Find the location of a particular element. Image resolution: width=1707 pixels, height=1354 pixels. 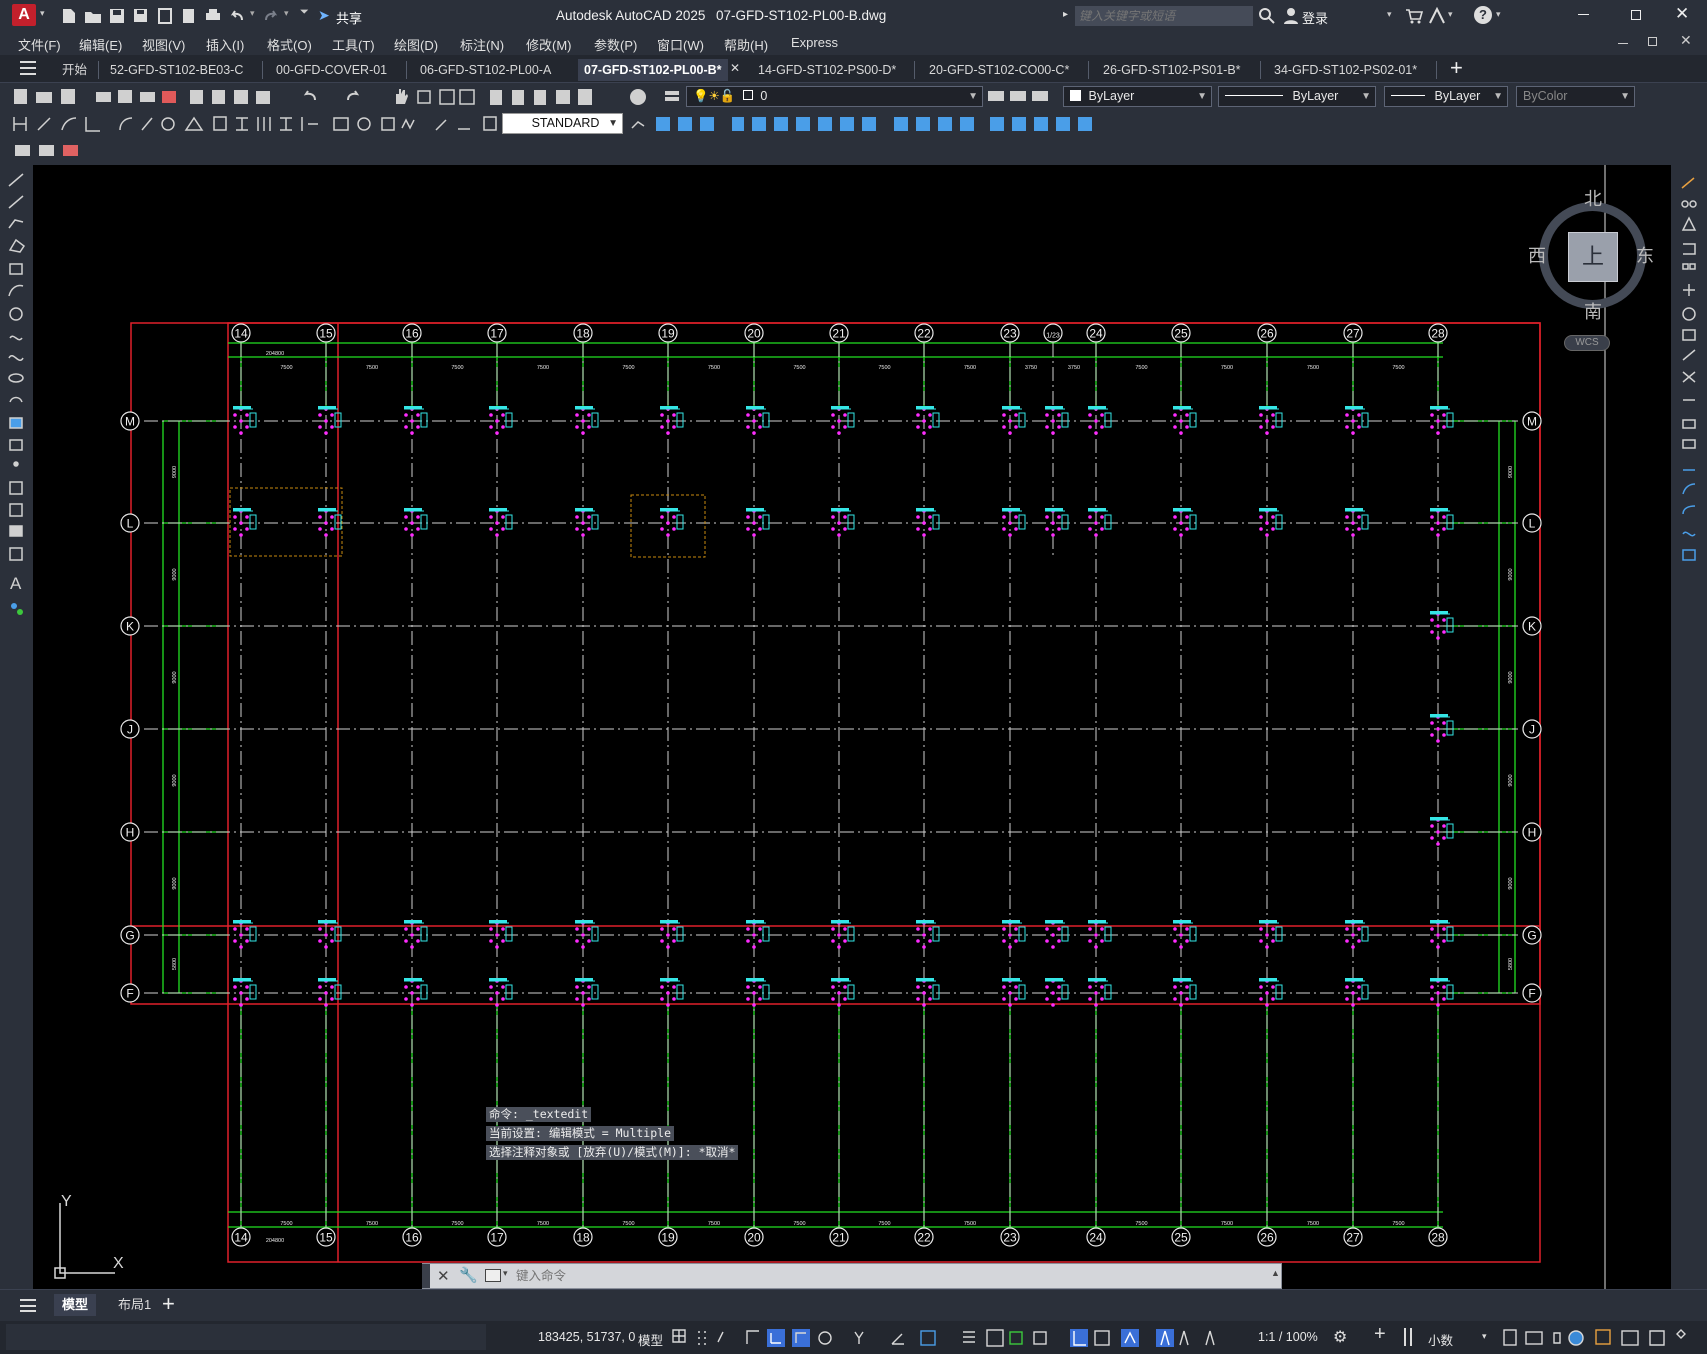

menu-parametric: 参数(P) is located at coordinates (615, 44).